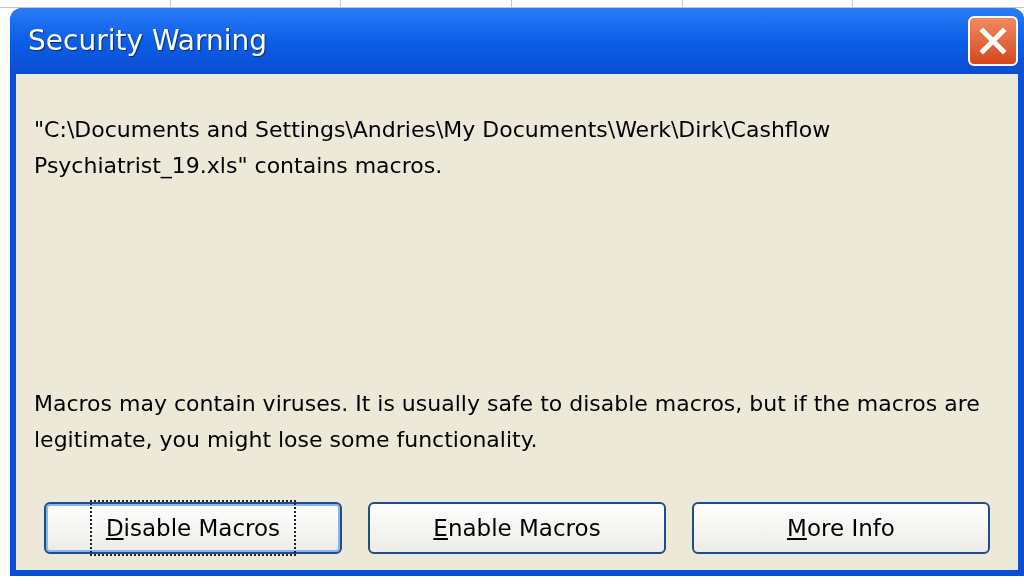  What do you see at coordinates (147, 41) in the screenshot?
I see `window-title: Security Warning` at bounding box center [147, 41].